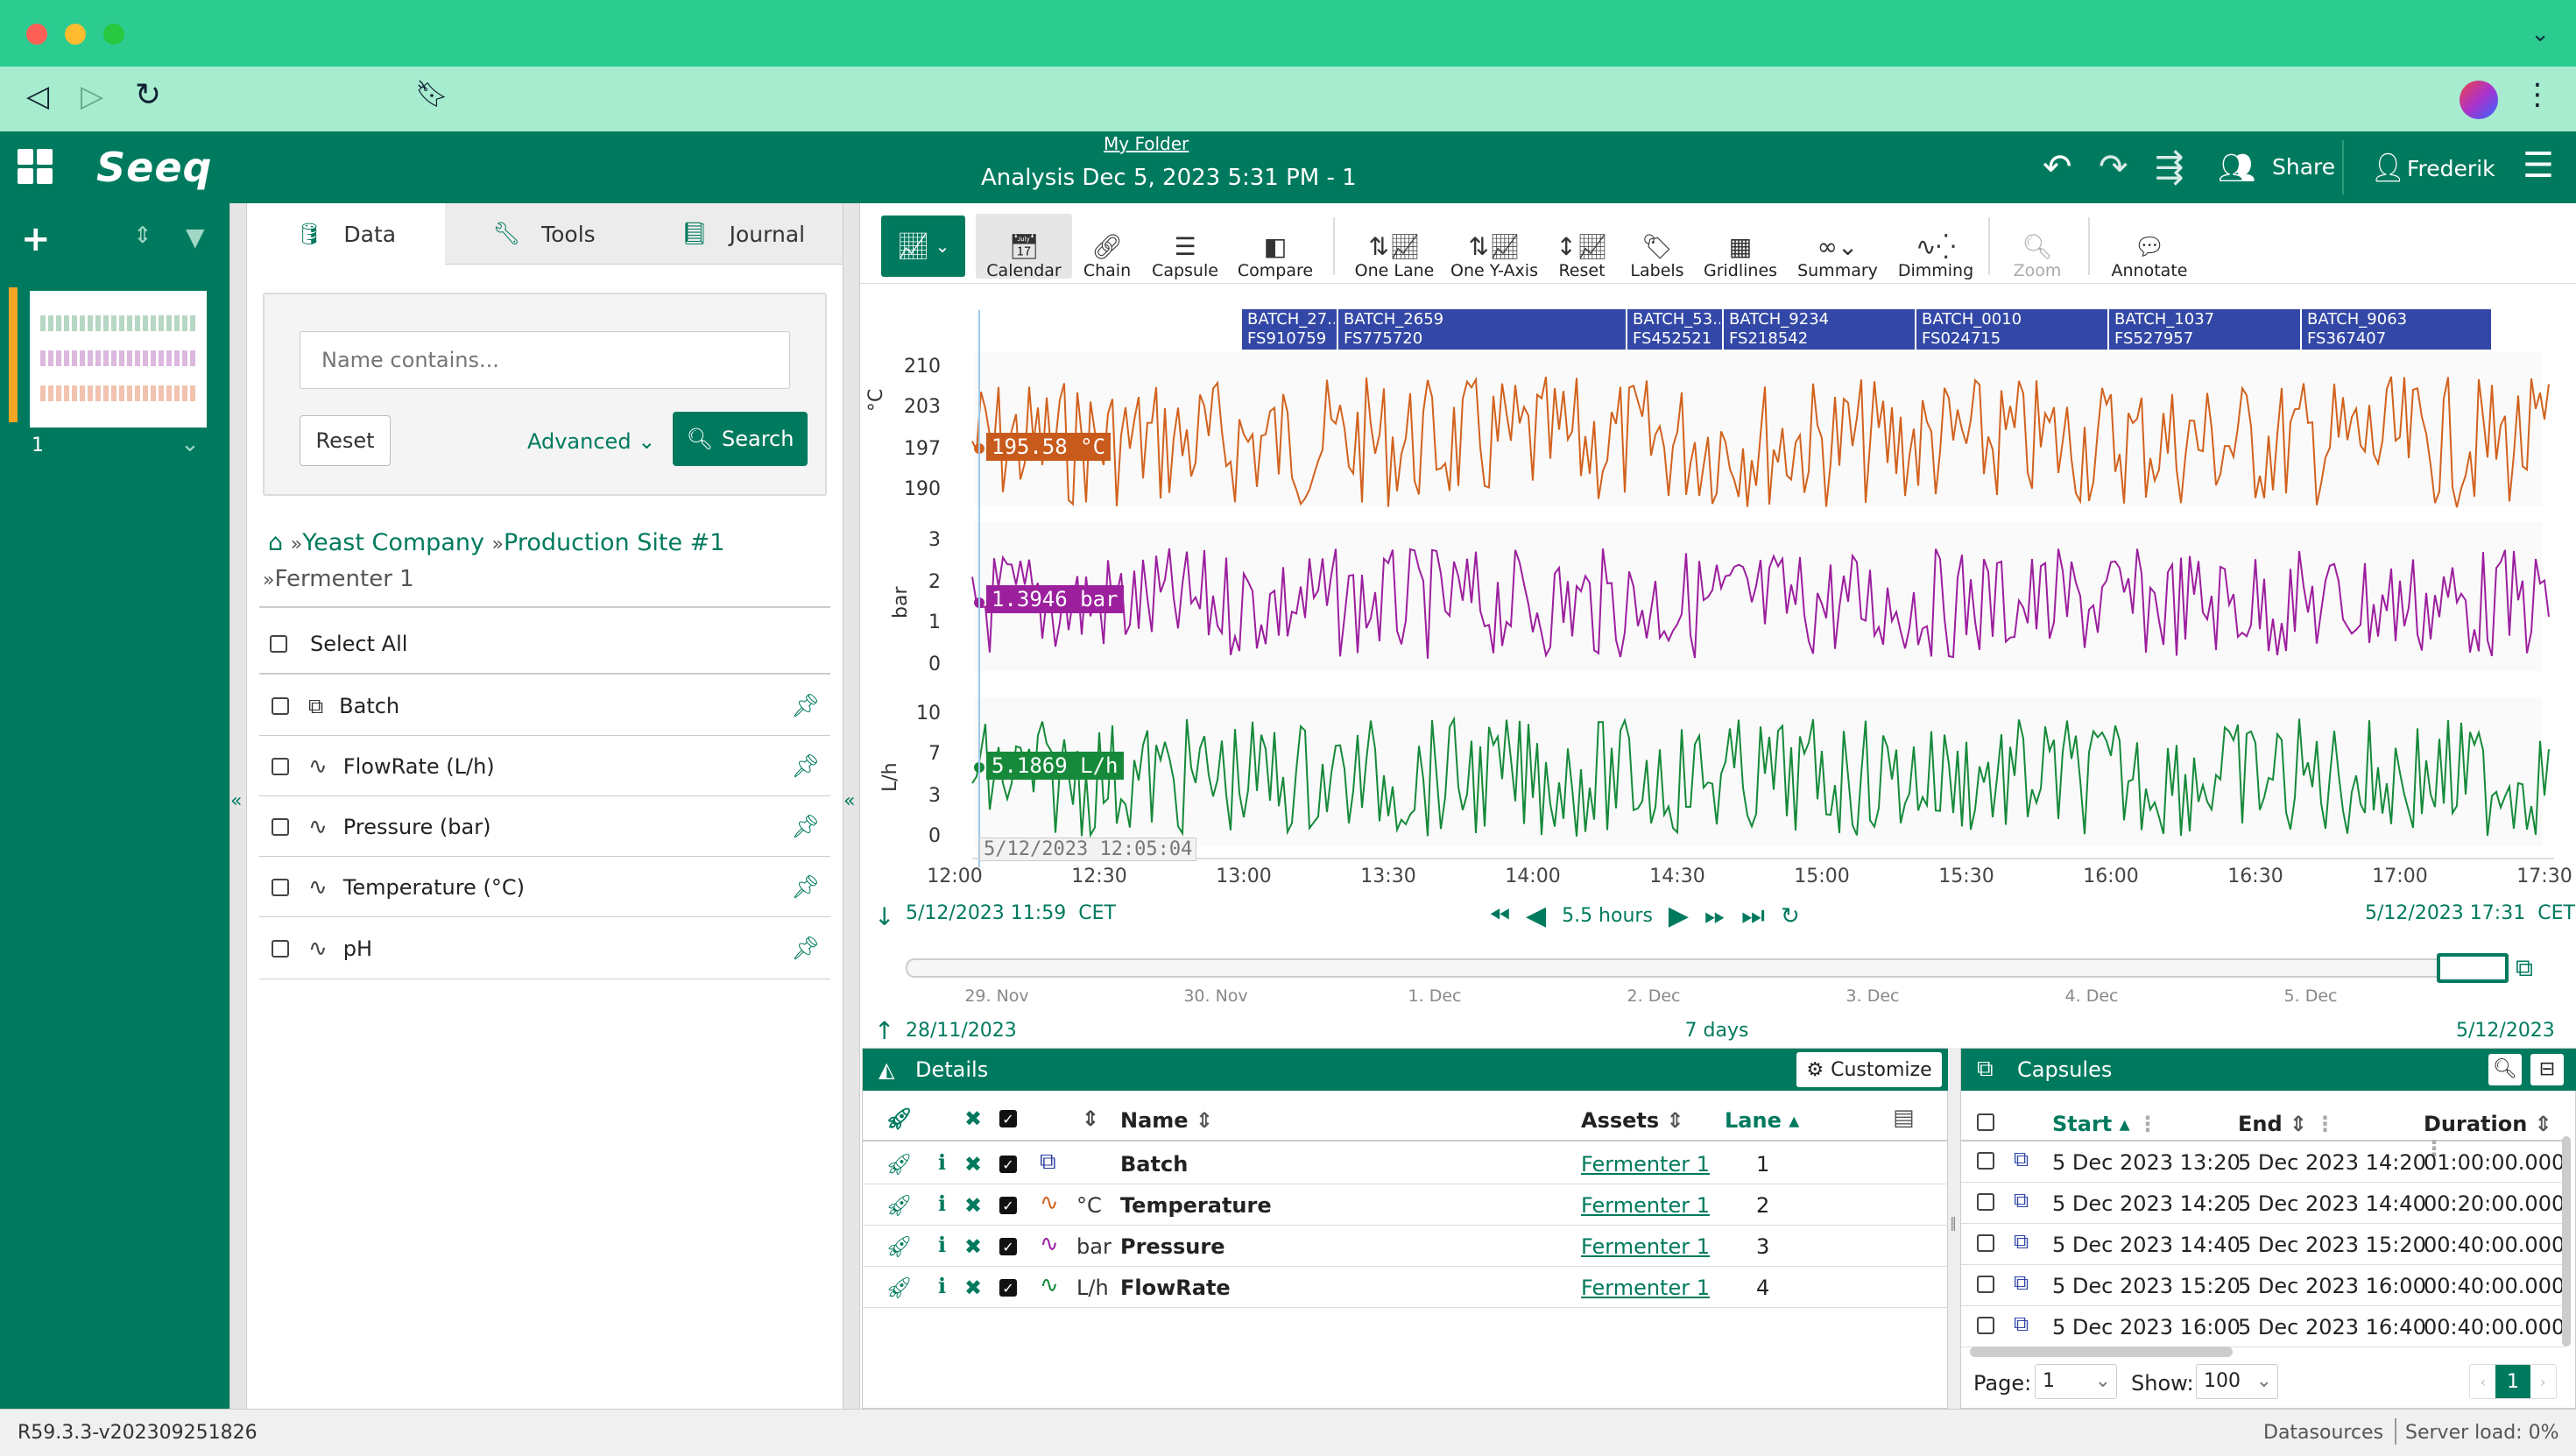  What do you see at coordinates (2149, 249) in the screenshot?
I see `annotate-button: 💬︎ Annotate` at bounding box center [2149, 249].